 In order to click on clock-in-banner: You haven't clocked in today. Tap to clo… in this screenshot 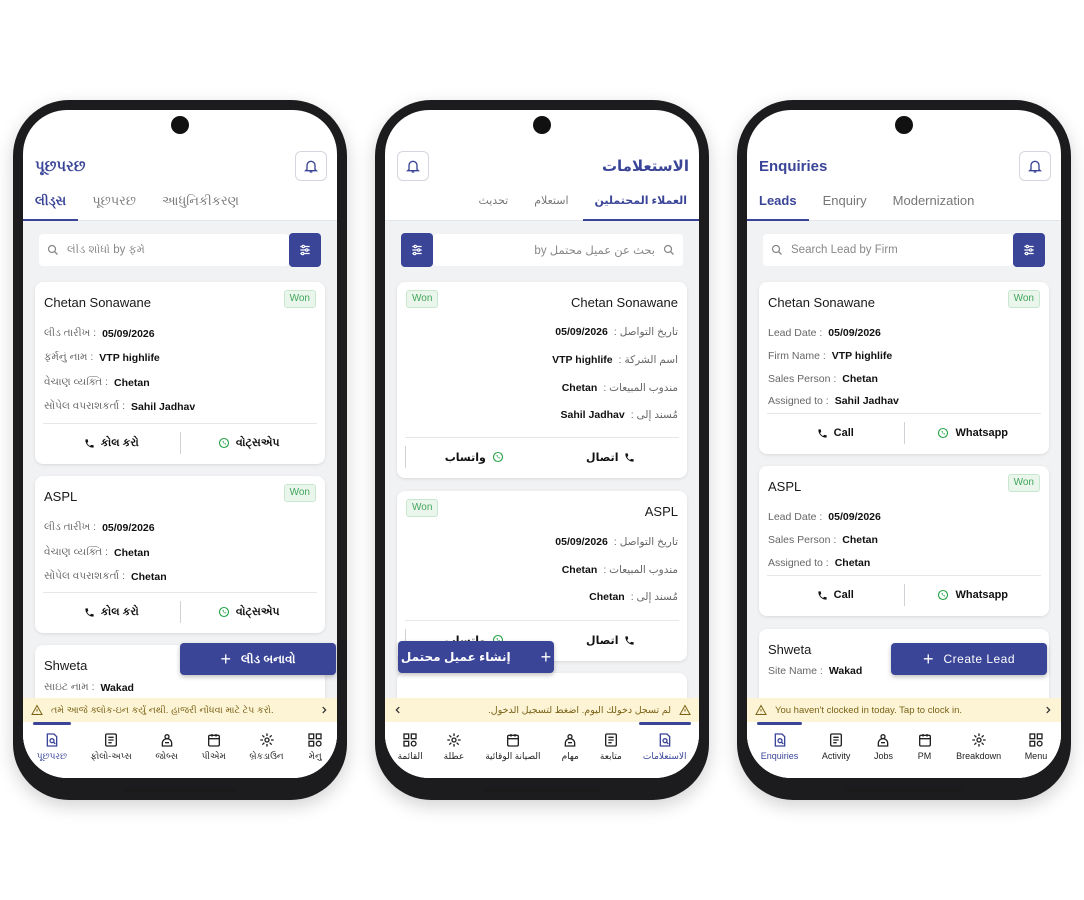, I will do `click(904, 710)`.